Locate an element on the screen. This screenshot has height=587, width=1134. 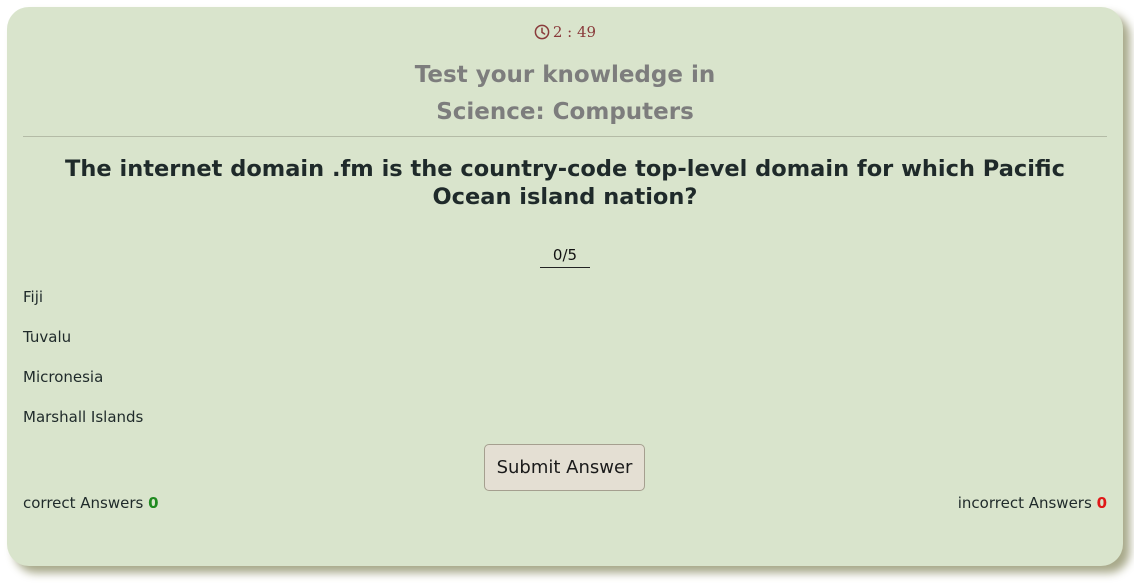
submit-answer-button: Submit Answer is located at coordinates (564, 467).